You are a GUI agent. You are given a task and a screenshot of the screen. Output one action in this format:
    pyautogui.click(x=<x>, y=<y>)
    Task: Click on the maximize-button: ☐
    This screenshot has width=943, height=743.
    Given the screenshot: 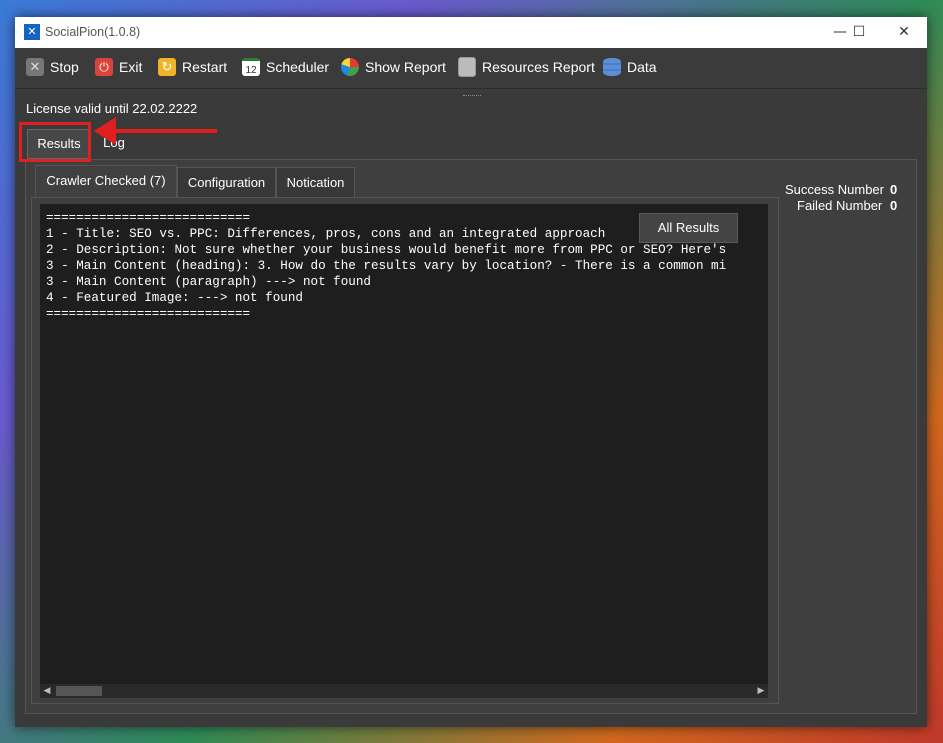 What is the action you would take?
    pyautogui.click(x=859, y=32)
    